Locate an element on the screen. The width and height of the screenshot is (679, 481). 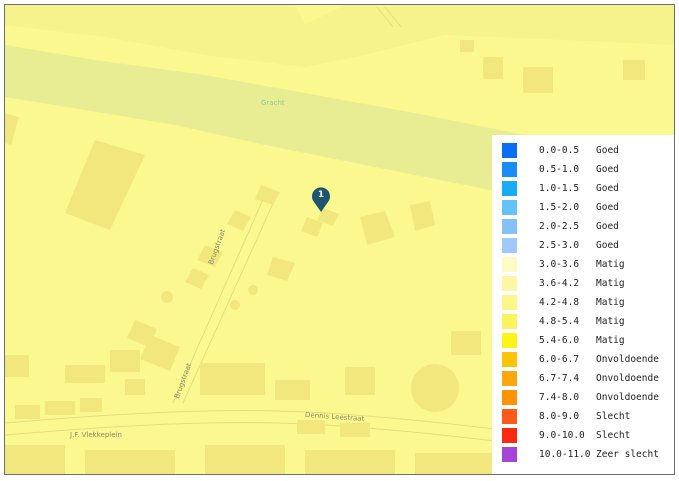
legend-range: 4.2-4.8 is located at coordinates (559, 302).